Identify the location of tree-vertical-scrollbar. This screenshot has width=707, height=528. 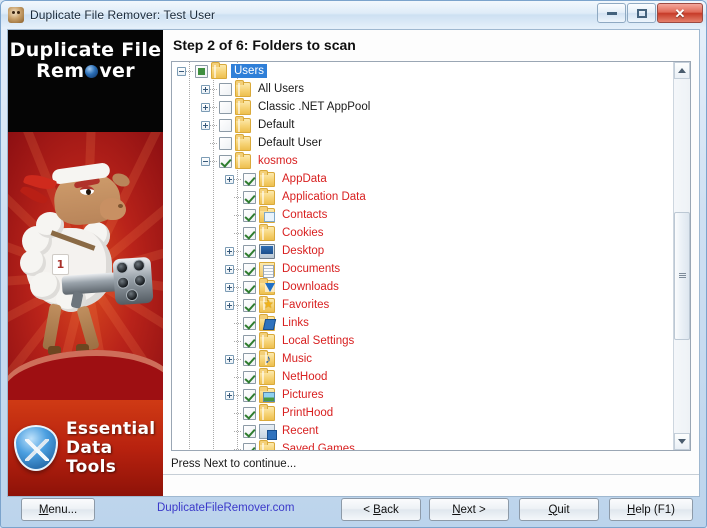
(681, 256).